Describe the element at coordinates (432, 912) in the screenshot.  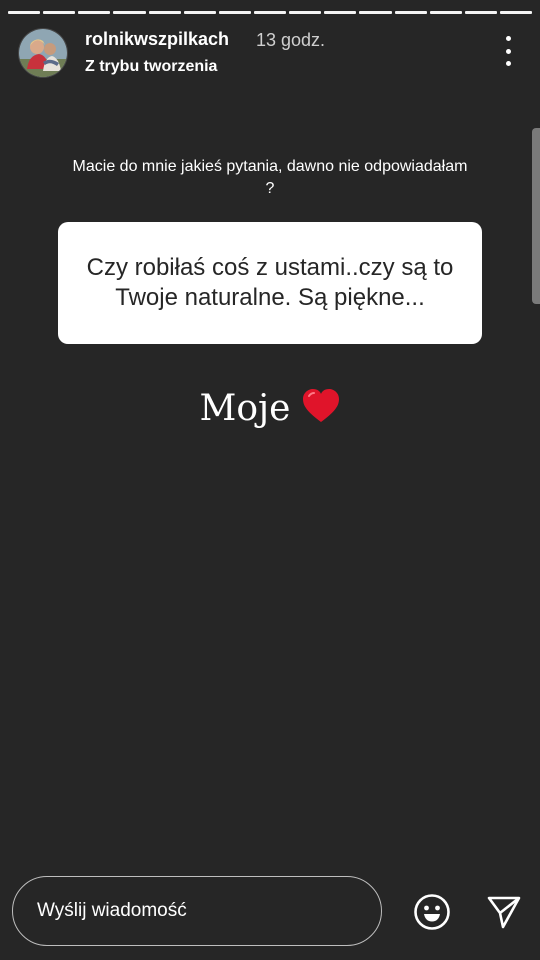
I see `smiley-icon` at that location.